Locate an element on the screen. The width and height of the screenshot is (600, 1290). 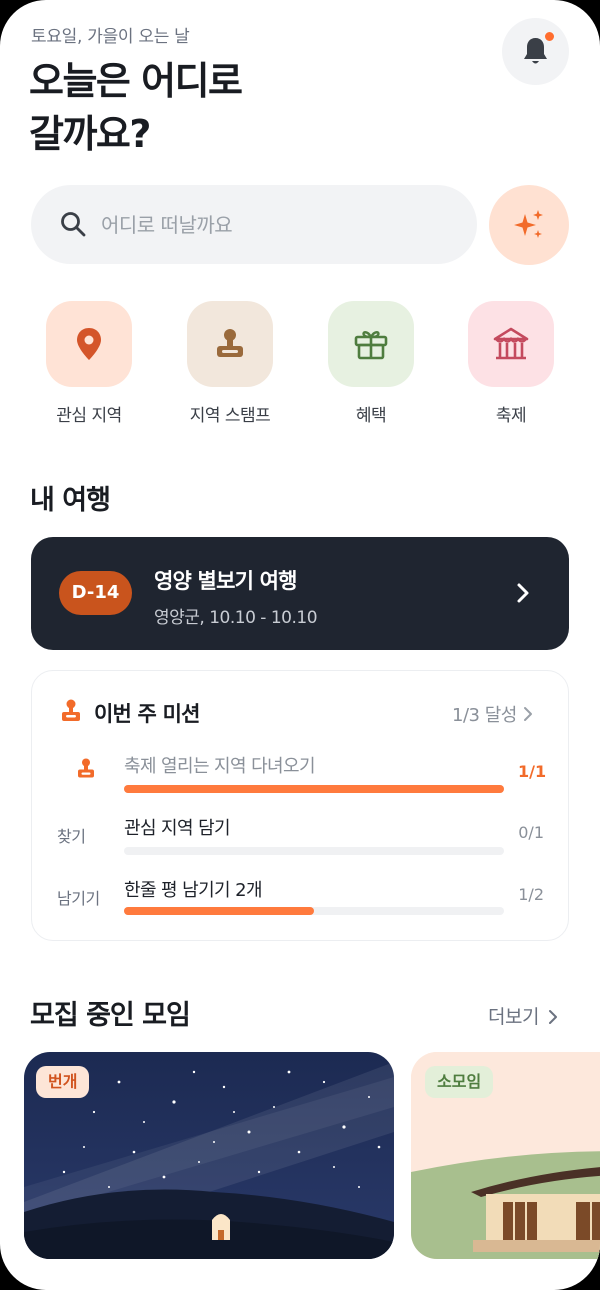
quick-menu-label: 혜택 is located at coordinates (371, 416).